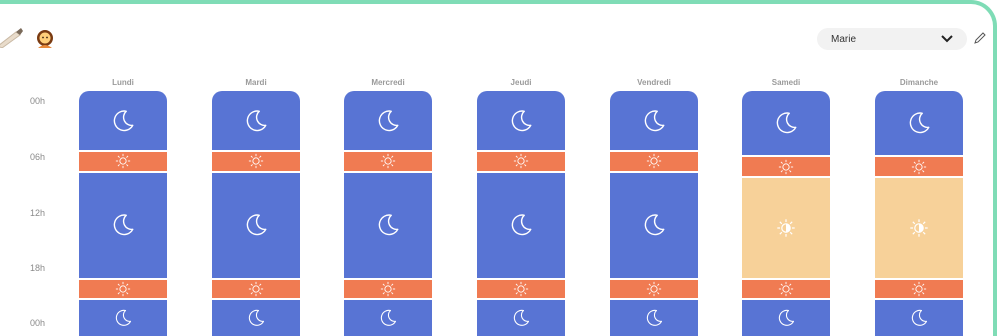 The image size is (997, 336). Describe the element at coordinates (388, 82) in the screenshot. I see `day-label: Mercredi` at that location.